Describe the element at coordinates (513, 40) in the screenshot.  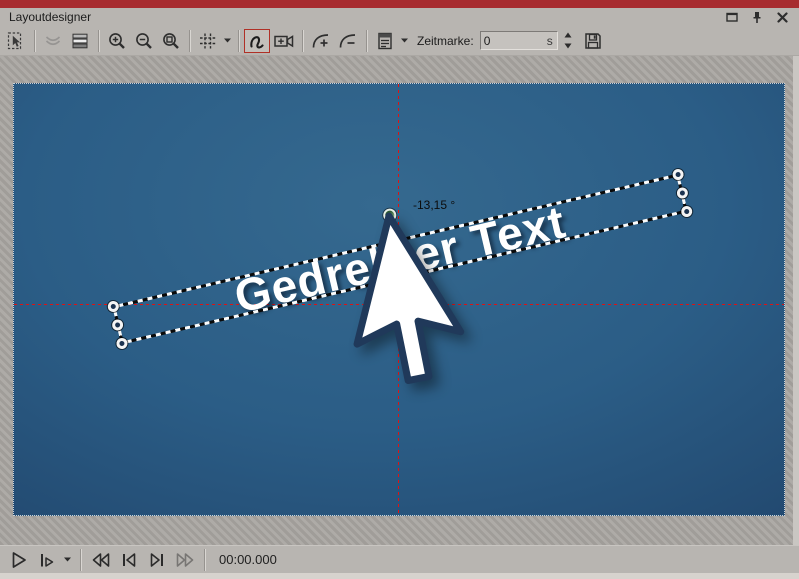
I see `zeitmarke-input` at that location.